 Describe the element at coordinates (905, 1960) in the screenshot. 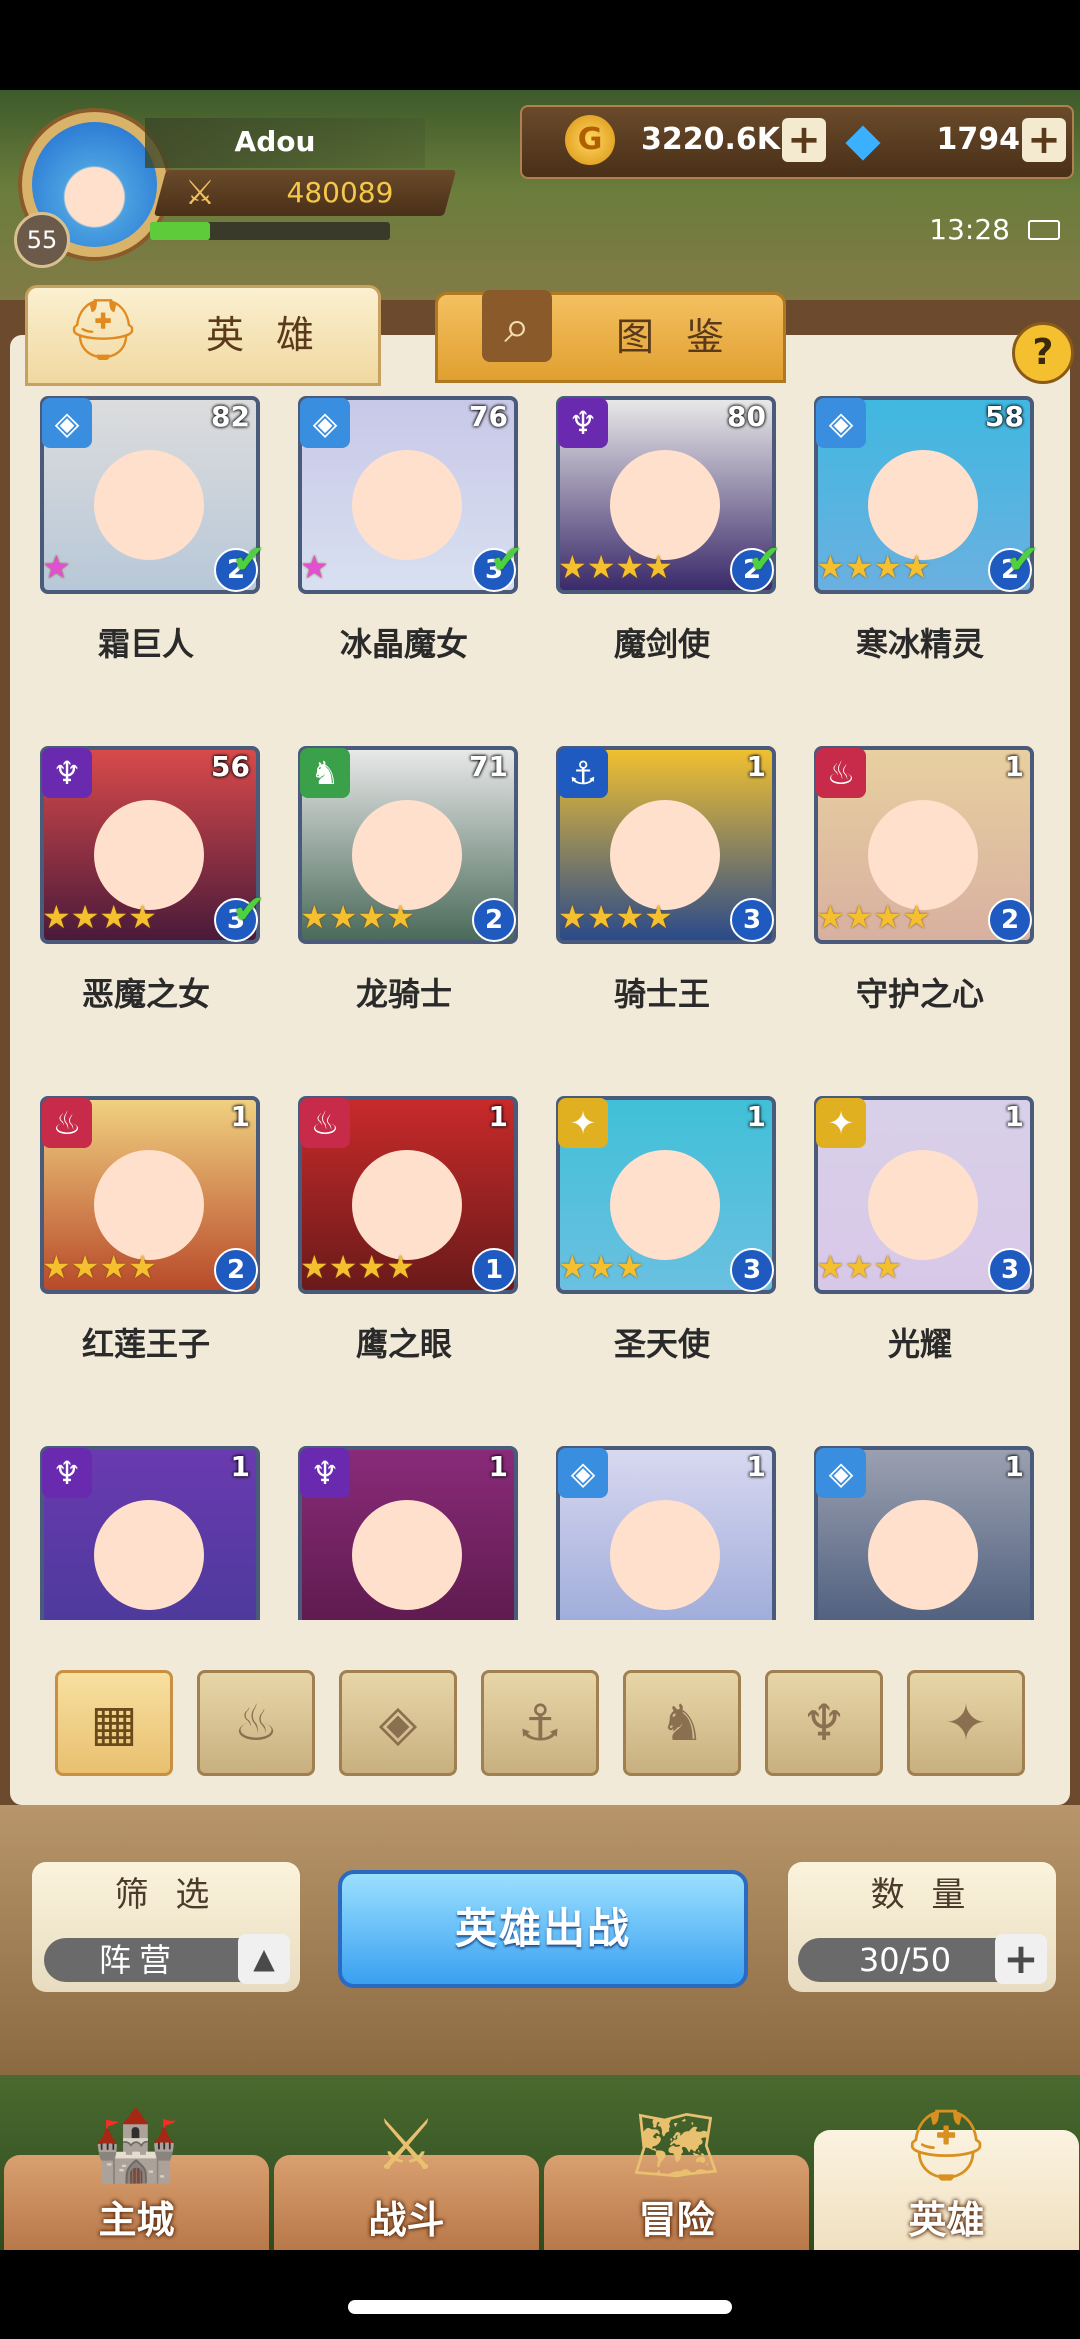

I see `hero-count-value: 30/50` at that location.